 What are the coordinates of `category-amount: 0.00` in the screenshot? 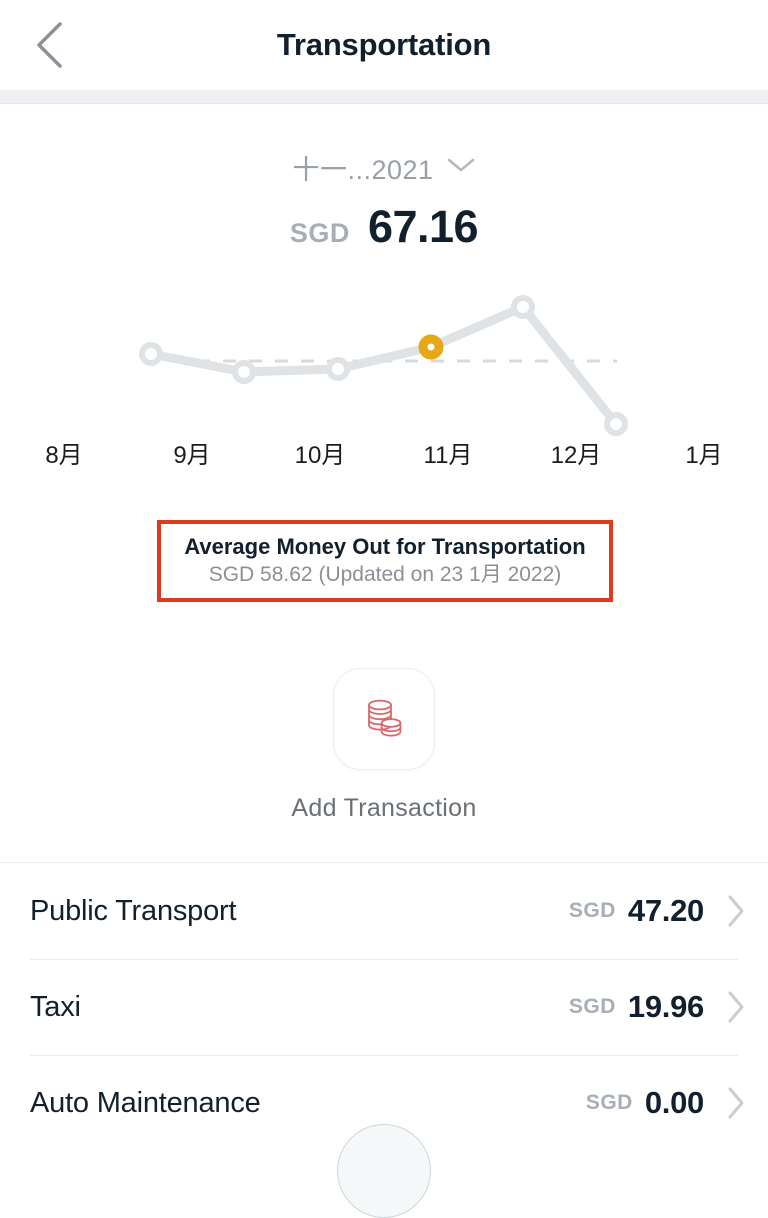 It's located at (674, 1102).